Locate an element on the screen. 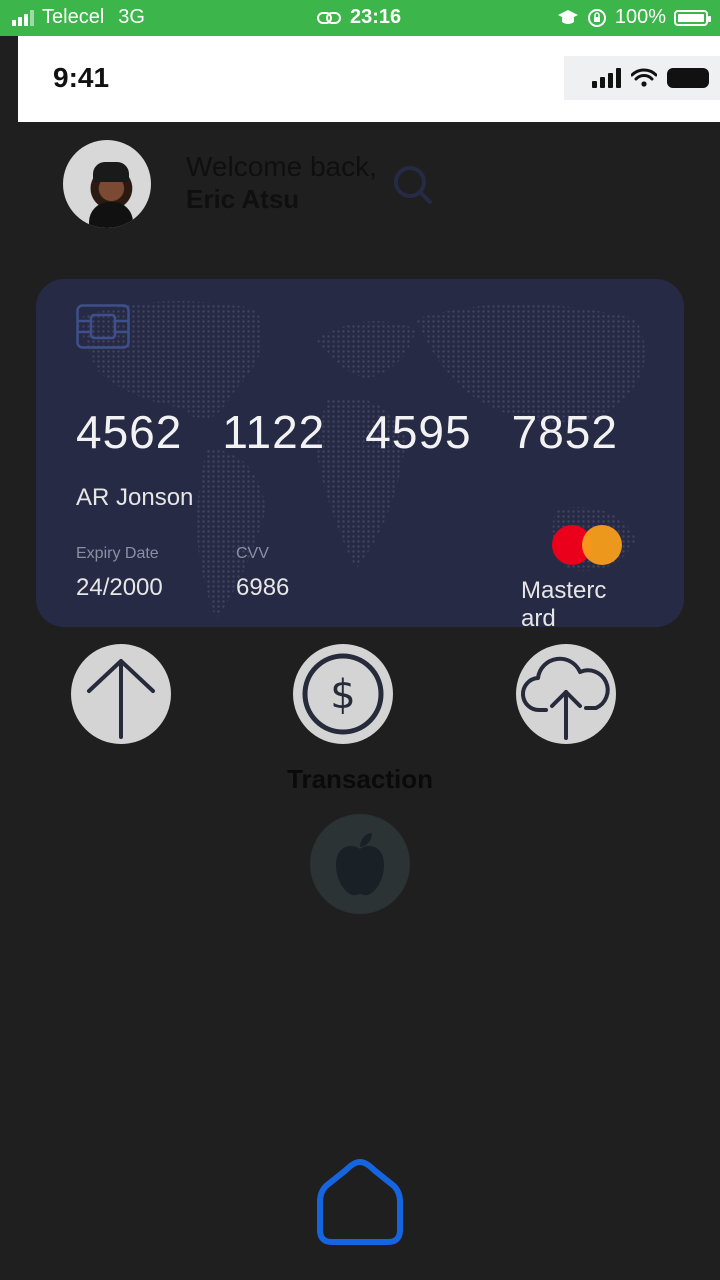  carrier-group: Telecel 3G is located at coordinates (78, 17).